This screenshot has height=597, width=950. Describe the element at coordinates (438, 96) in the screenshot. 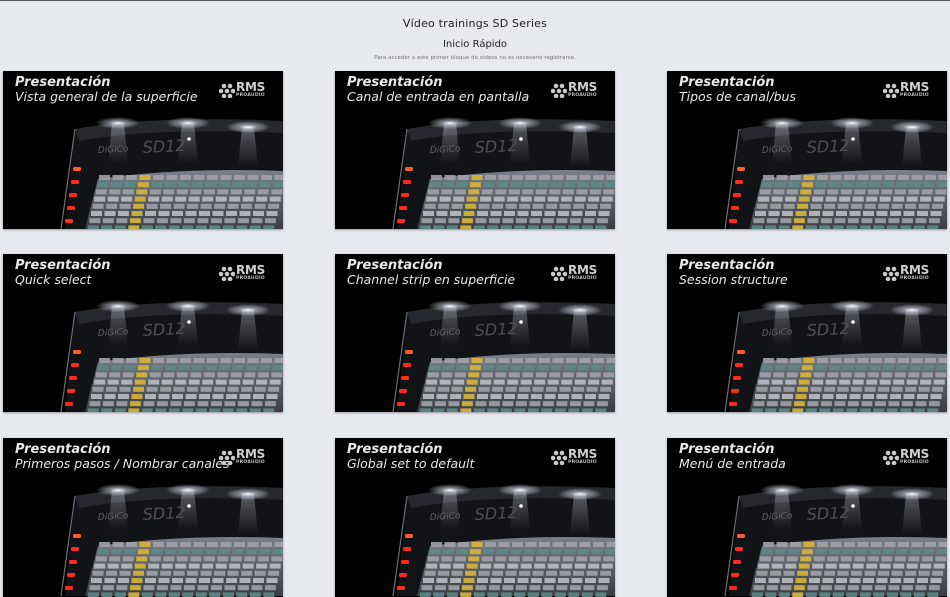

I see `video-subtitle: Canal de entrada en pantalla` at that location.